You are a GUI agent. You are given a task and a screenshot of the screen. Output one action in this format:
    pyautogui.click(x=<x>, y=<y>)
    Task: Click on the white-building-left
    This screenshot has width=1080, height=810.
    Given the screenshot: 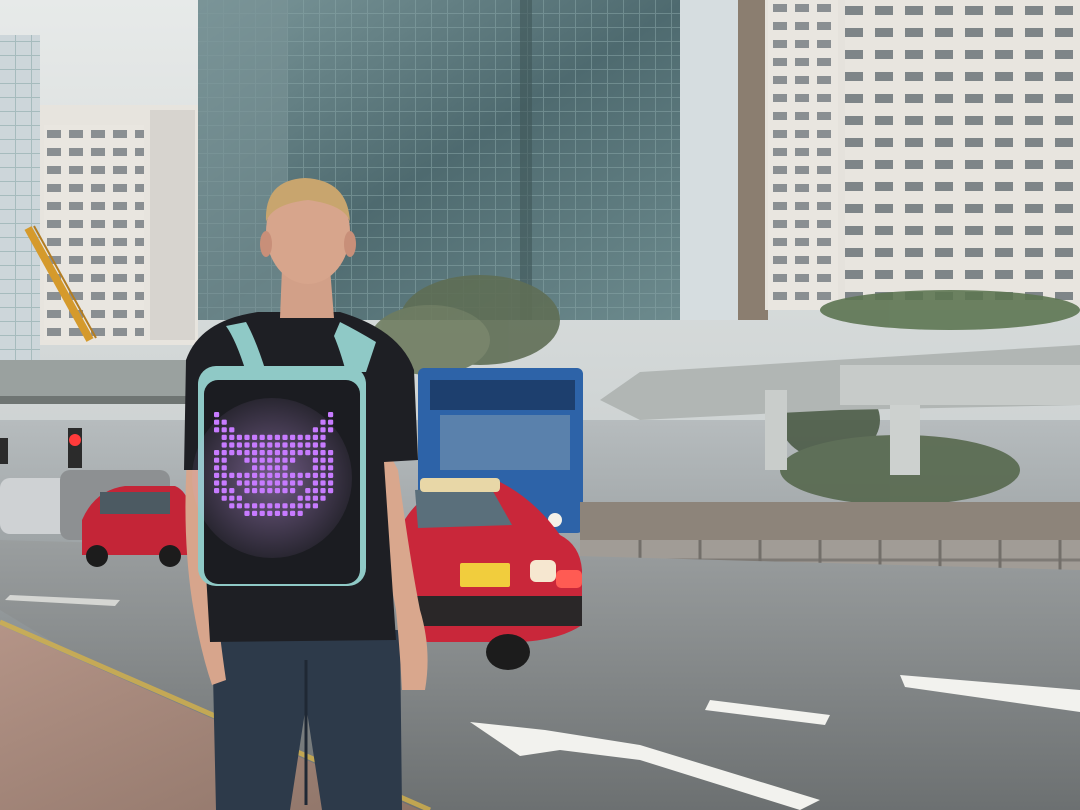 What is the action you would take?
    pyautogui.click(x=119, y=225)
    